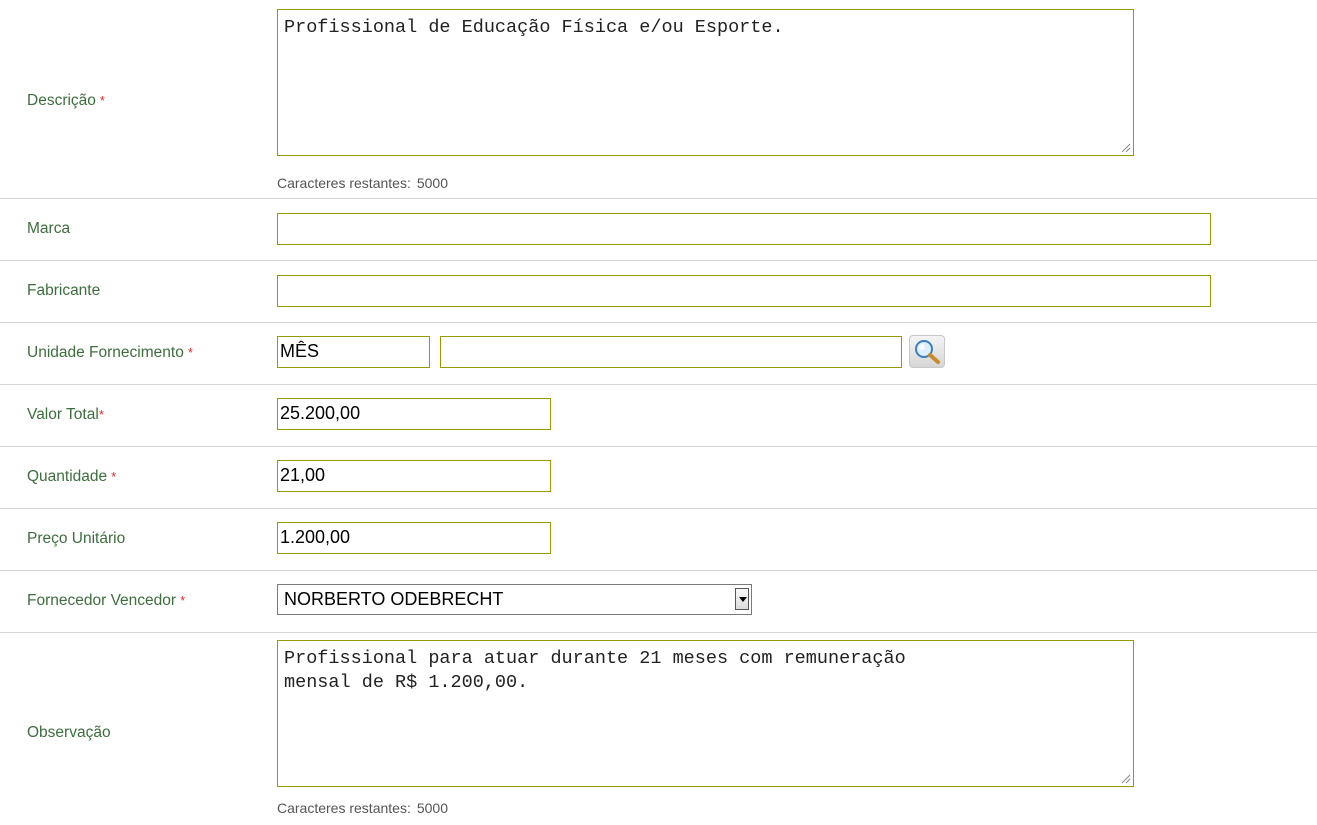 This screenshot has width=1317, height=825. What do you see at coordinates (394, 599) in the screenshot?
I see `fornecedor-selected-value: NORBERTO ODEBRECHT` at bounding box center [394, 599].